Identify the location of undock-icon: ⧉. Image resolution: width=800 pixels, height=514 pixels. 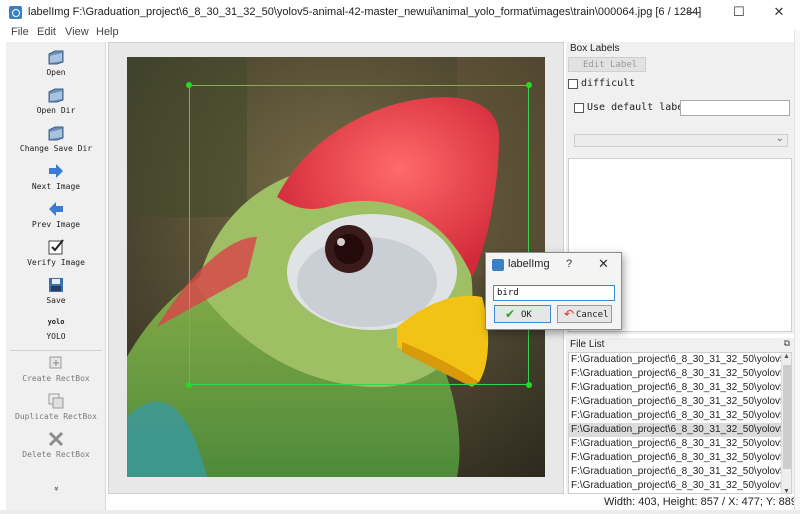
(787, 343).